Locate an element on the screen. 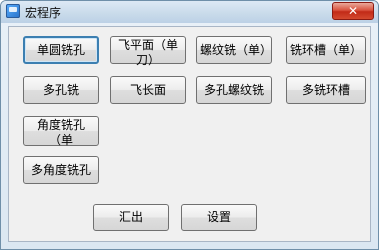 This screenshot has height=250, width=379. multi-hole-thread-milling-button: 多孔螺纹铣 is located at coordinates (234, 90).